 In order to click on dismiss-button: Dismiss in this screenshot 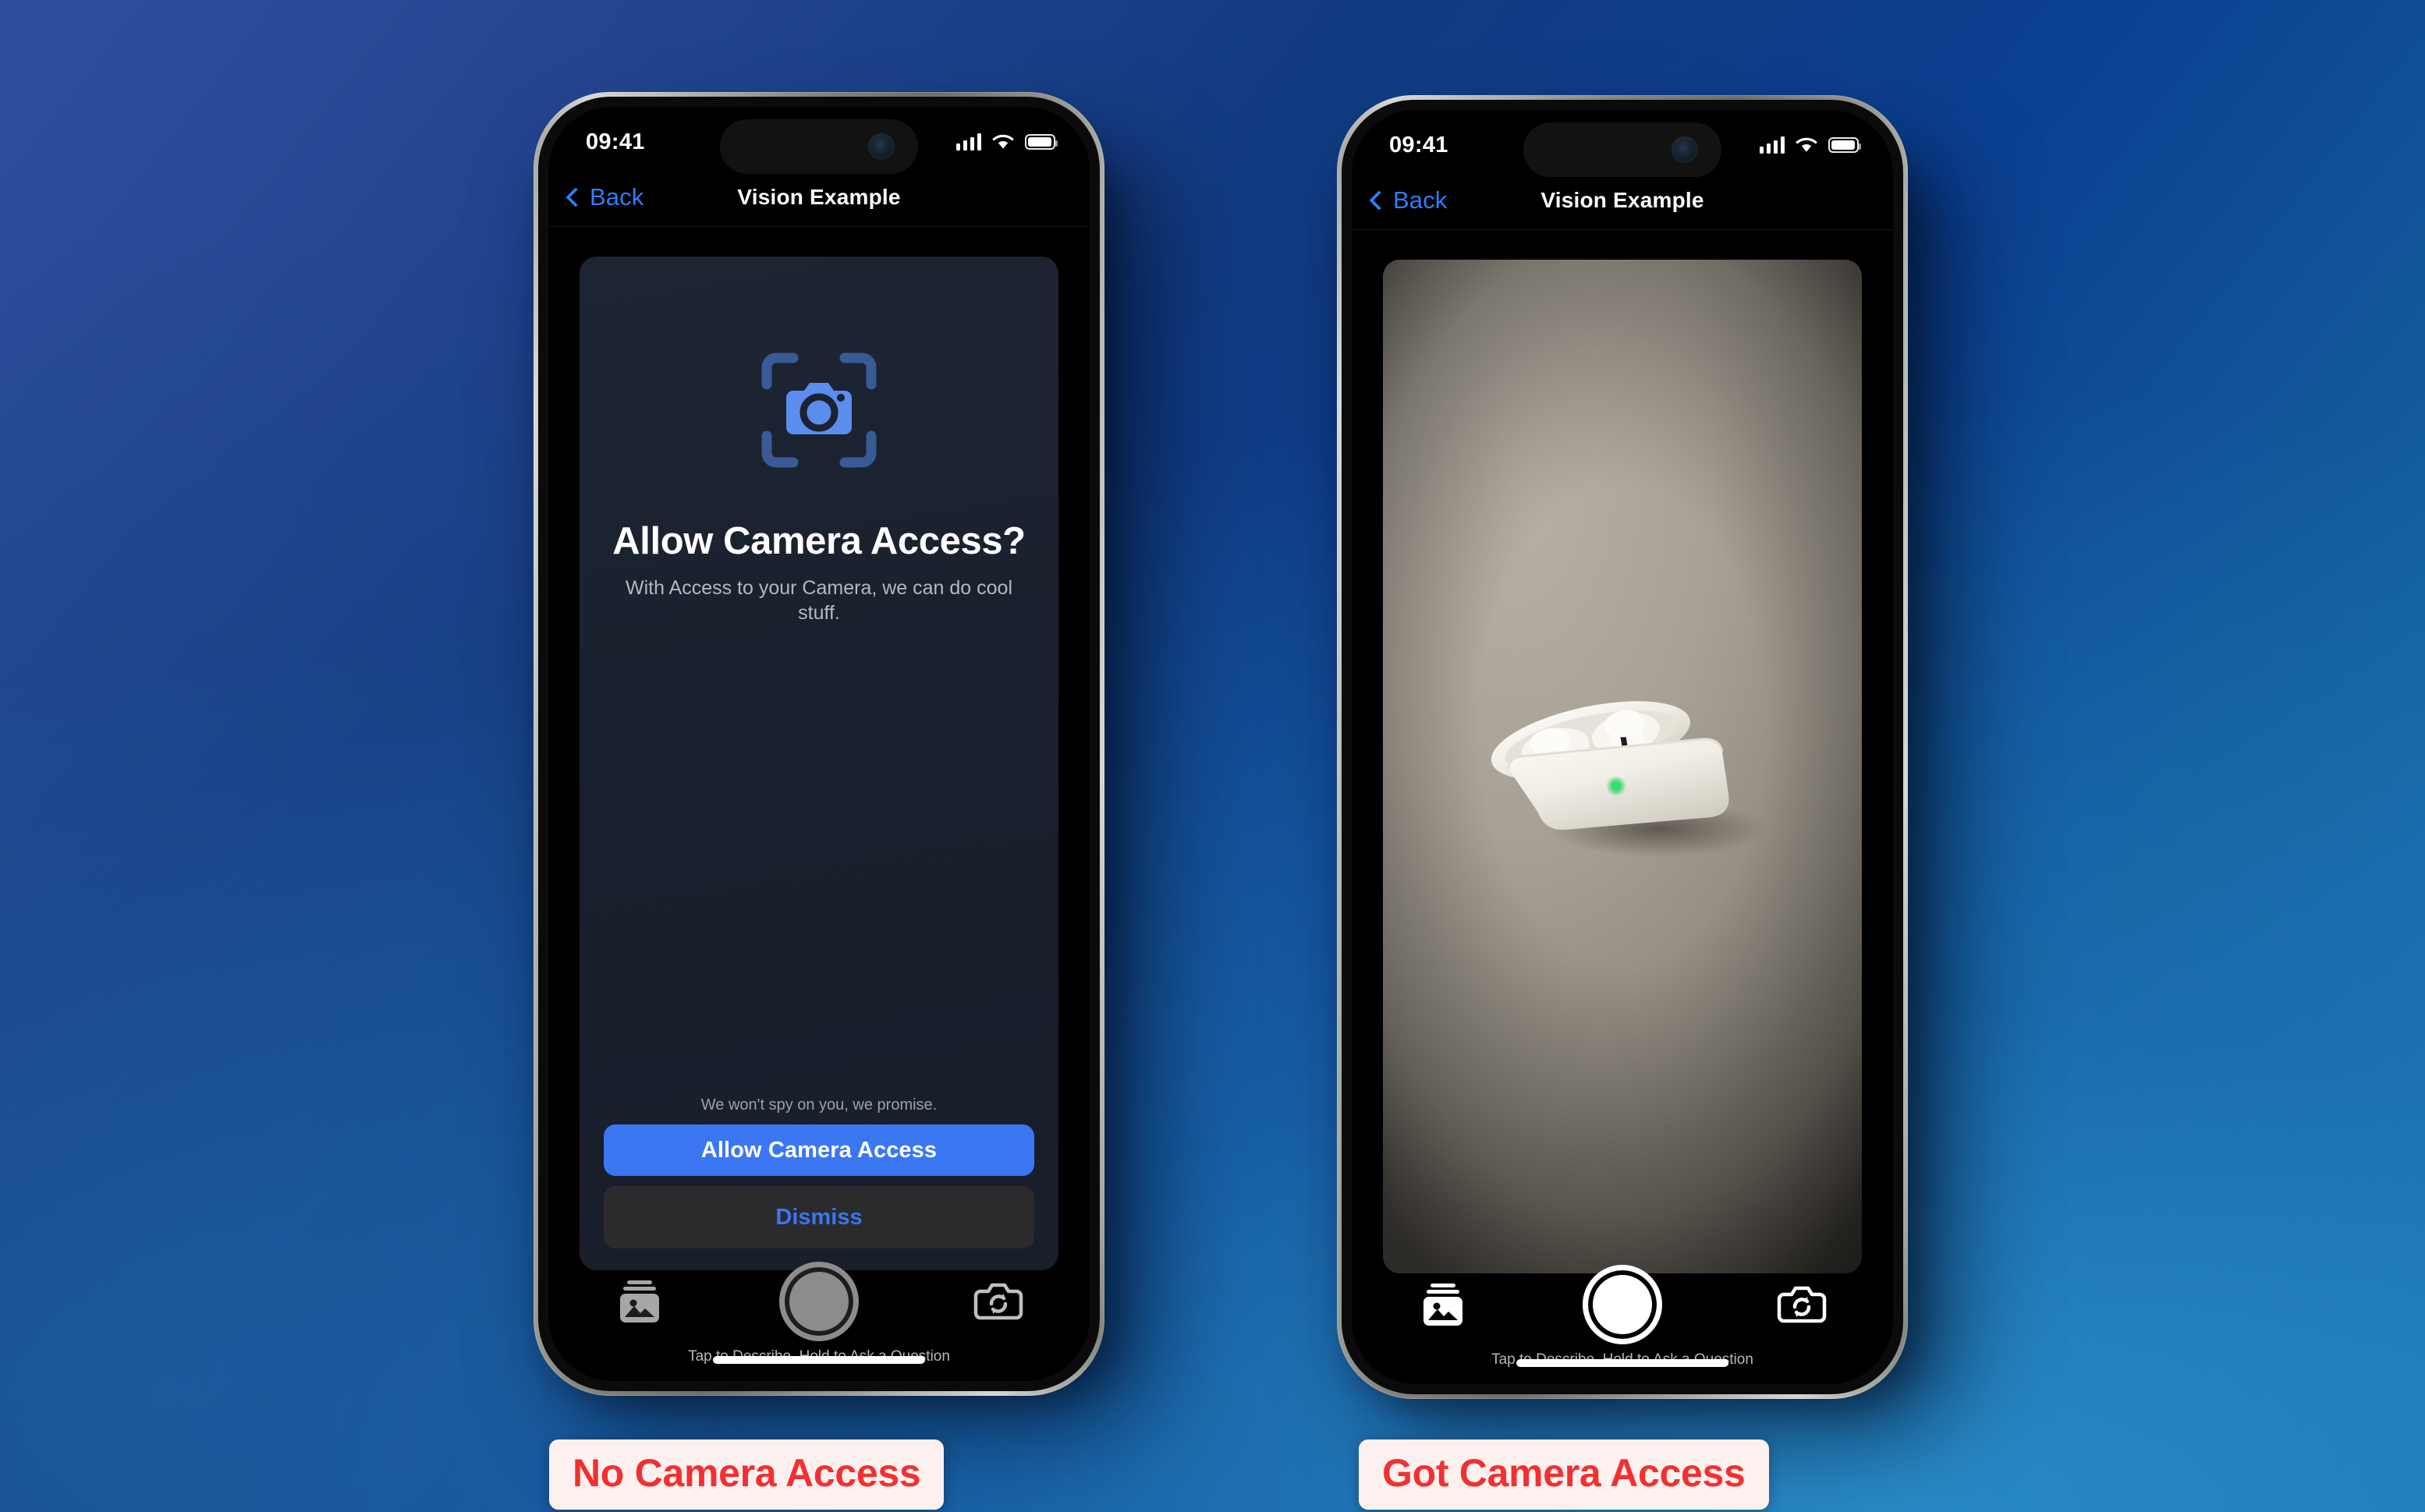, I will do `click(819, 1217)`.